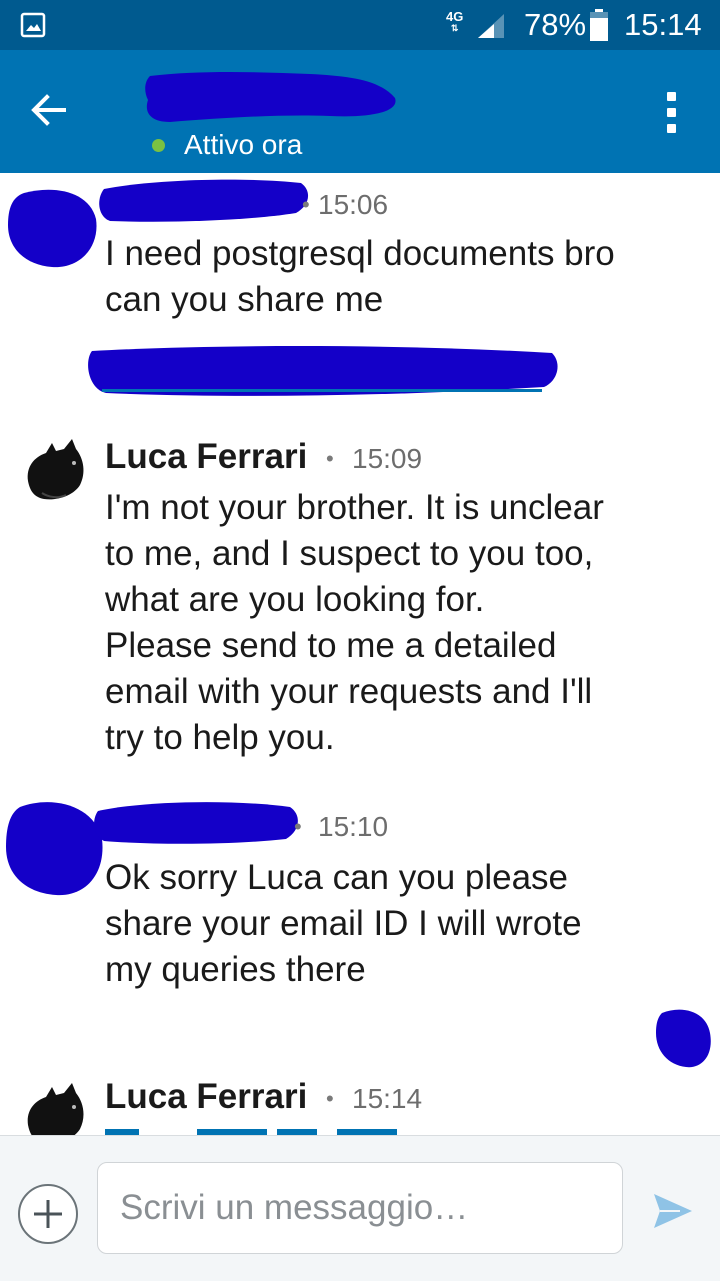 The image size is (720, 1281). Describe the element at coordinates (387, 458) in the screenshot. I see `message-time: 15:09` at that location.